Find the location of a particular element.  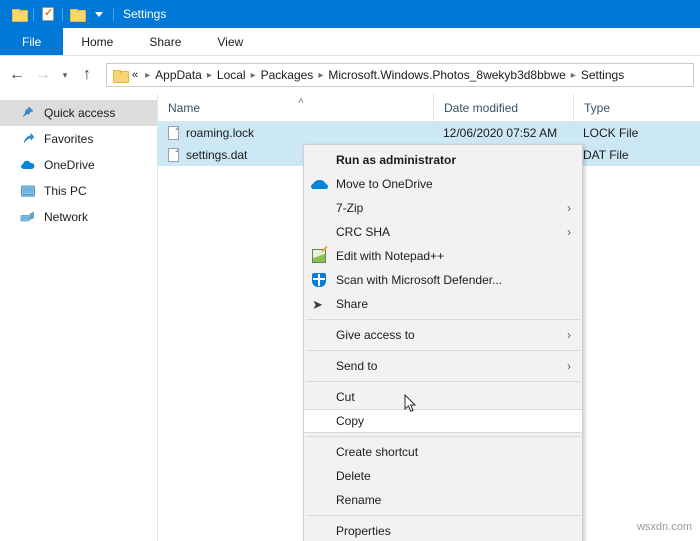

properties-icon is located at coordinates (48, 14).